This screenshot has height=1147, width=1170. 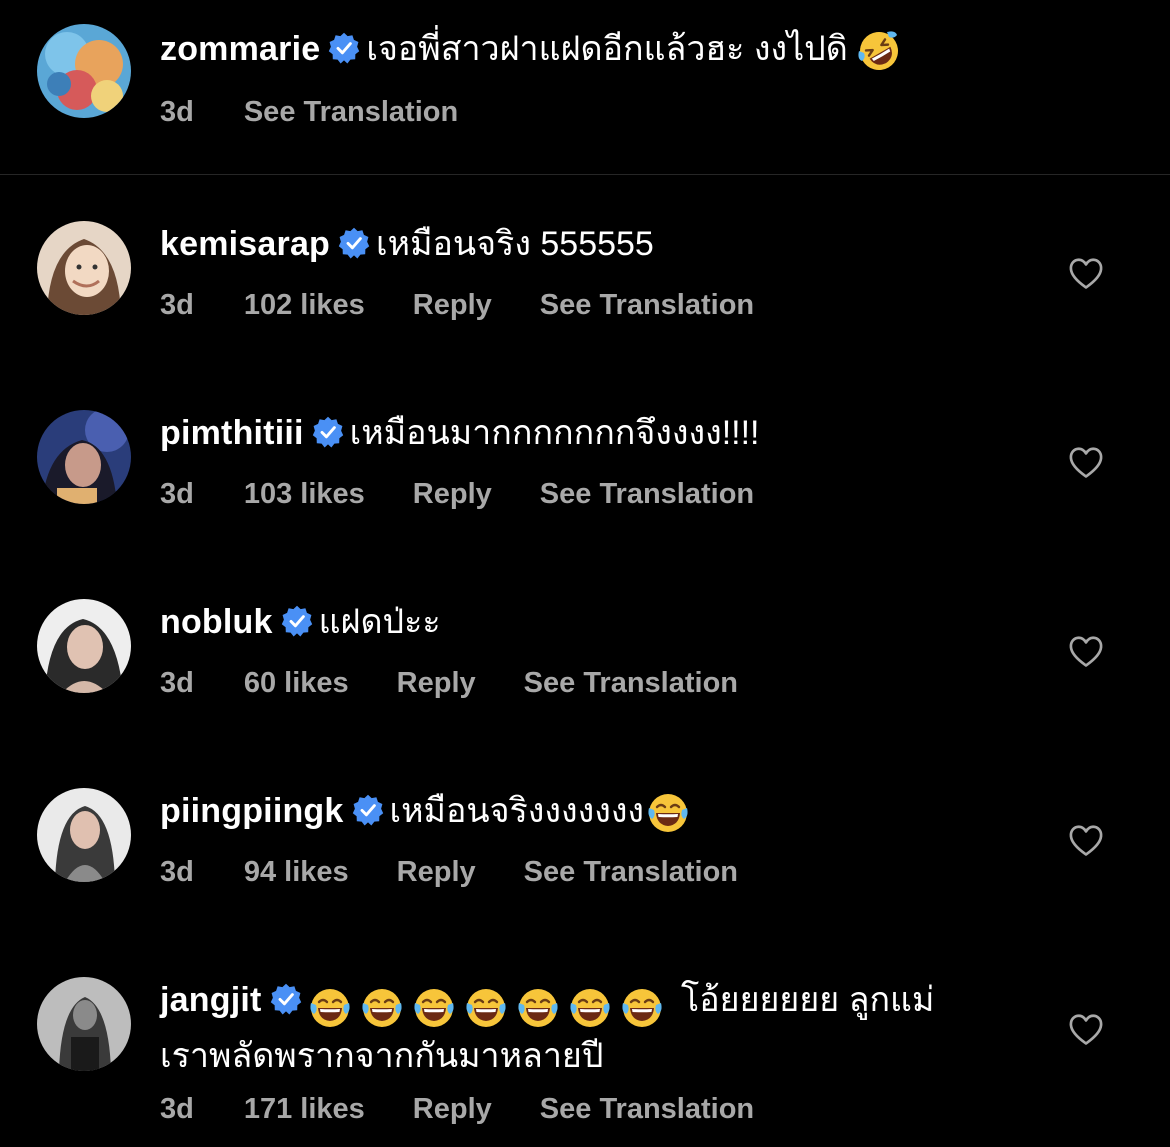 What do you see at coordinates (240, 49) in the screenshot?
I see `username: zommarie` at bounding box center [240, 49].